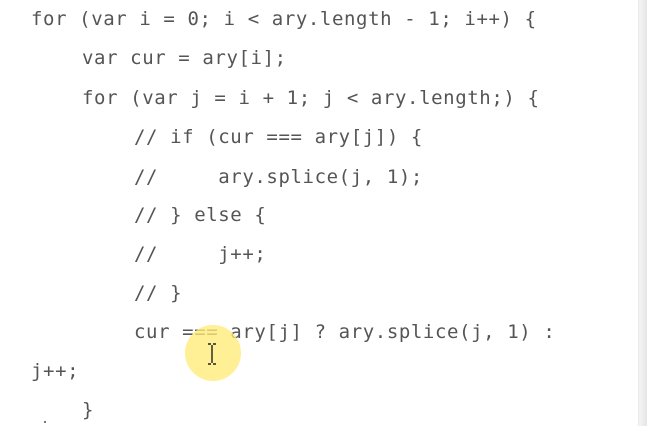 Image resolution: width=647 pixels, height=426 pixels. Describe the element at coordinates (311, 98) in the screenshot. I see `code-line-3: for (var j = i + 1; j < ary.length;) {` at that location.